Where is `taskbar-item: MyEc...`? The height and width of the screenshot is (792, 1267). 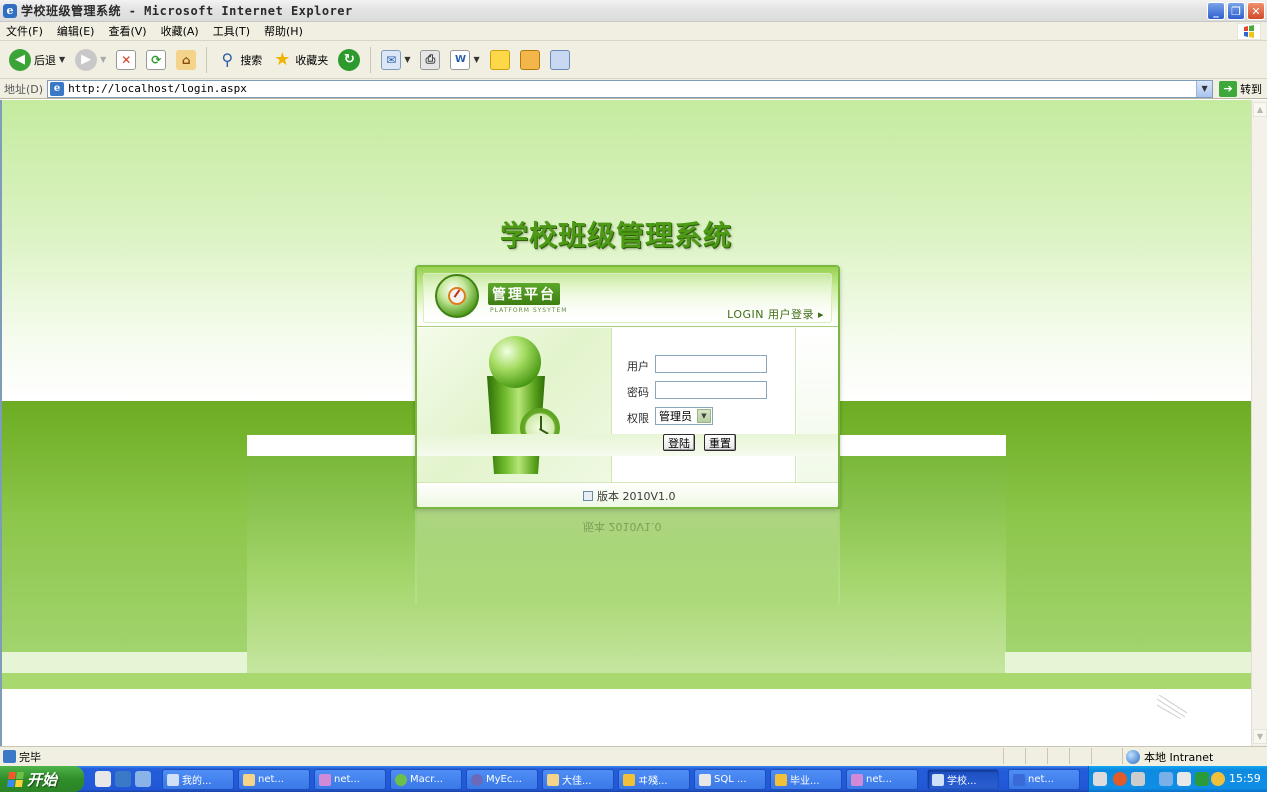 taskbar-item: MyEc... is located at coordinates (502, 779).